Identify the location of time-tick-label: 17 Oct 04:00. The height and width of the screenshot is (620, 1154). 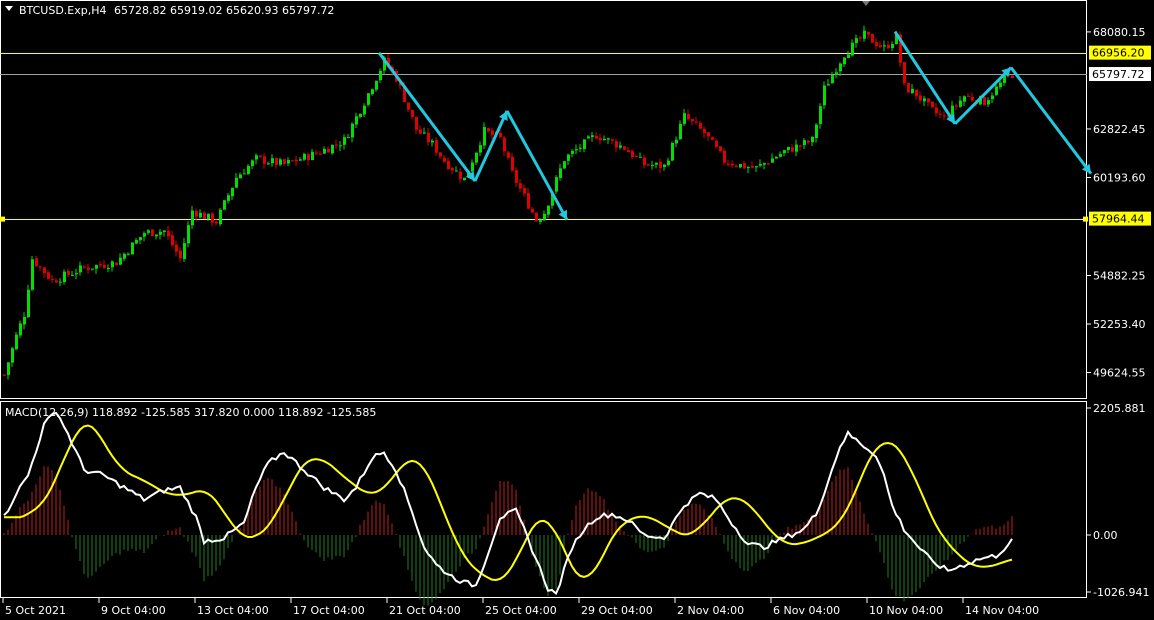
(329, 610).